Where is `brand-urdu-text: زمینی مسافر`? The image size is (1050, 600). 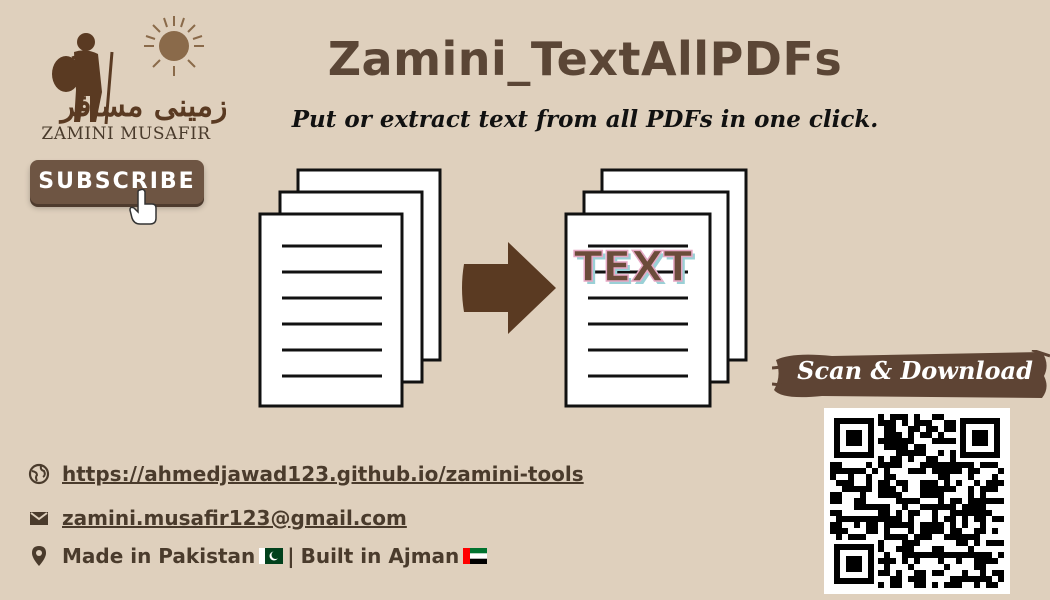
brand-urdu-text: زمینی مسافر is located at coordinates (142, 106).